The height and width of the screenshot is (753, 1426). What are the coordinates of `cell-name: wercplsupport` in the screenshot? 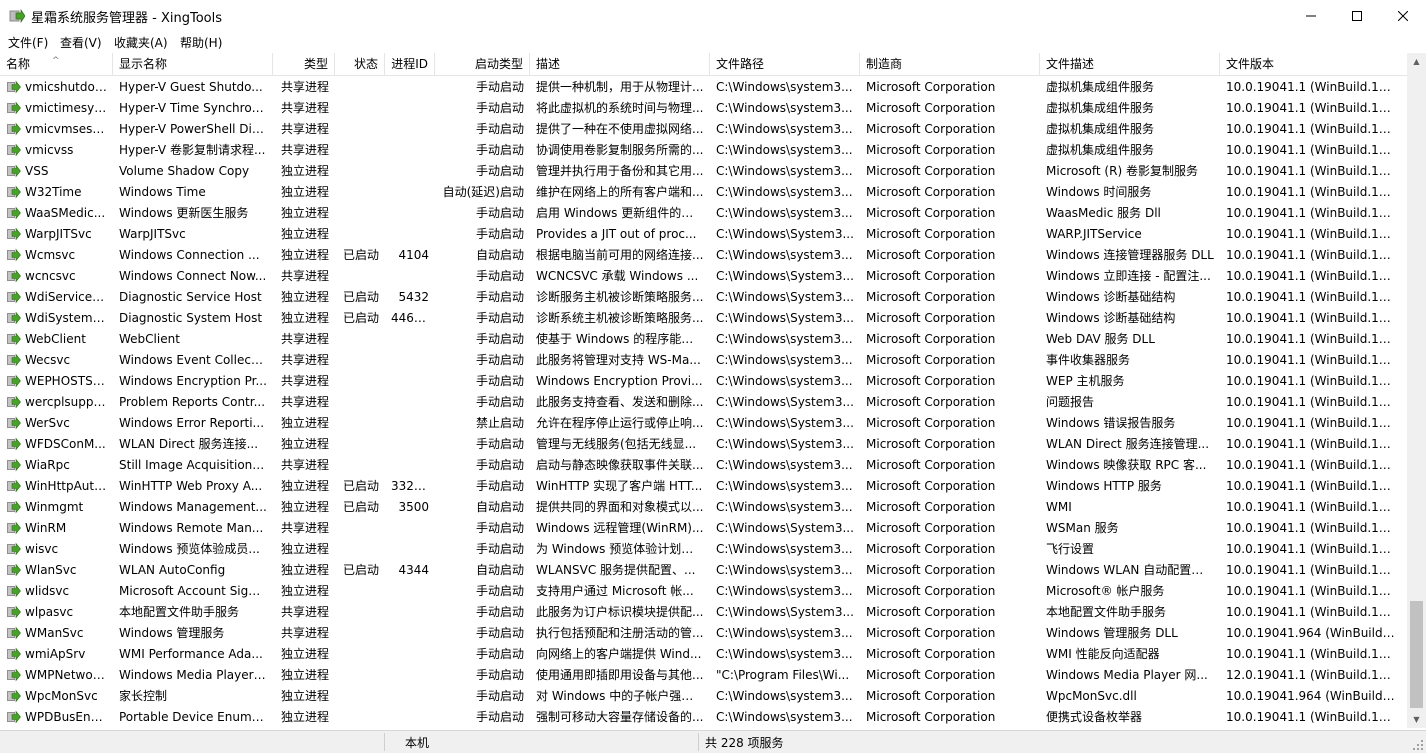 It's located at (68, 402).